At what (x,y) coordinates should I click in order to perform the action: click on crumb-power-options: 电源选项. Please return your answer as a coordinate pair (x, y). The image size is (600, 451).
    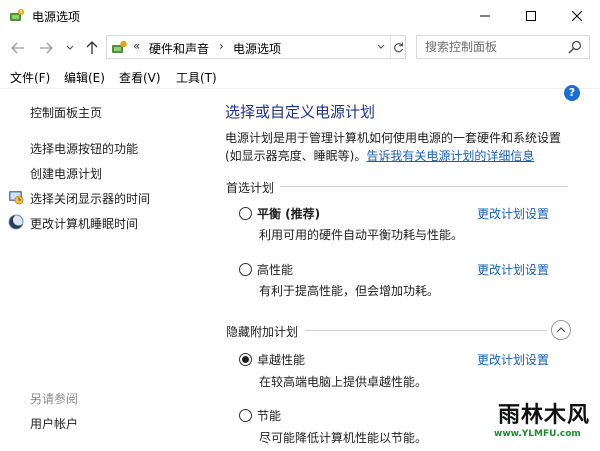
    Looking at the image, I should click on (257, 48).